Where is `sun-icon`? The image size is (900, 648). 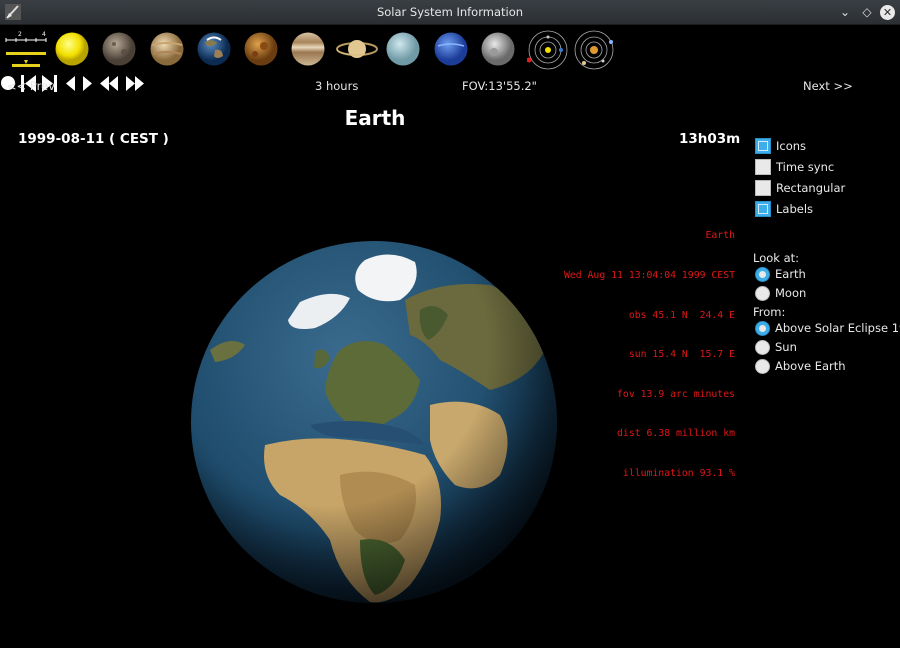 sun-icon is located at coordinates (72, 49).